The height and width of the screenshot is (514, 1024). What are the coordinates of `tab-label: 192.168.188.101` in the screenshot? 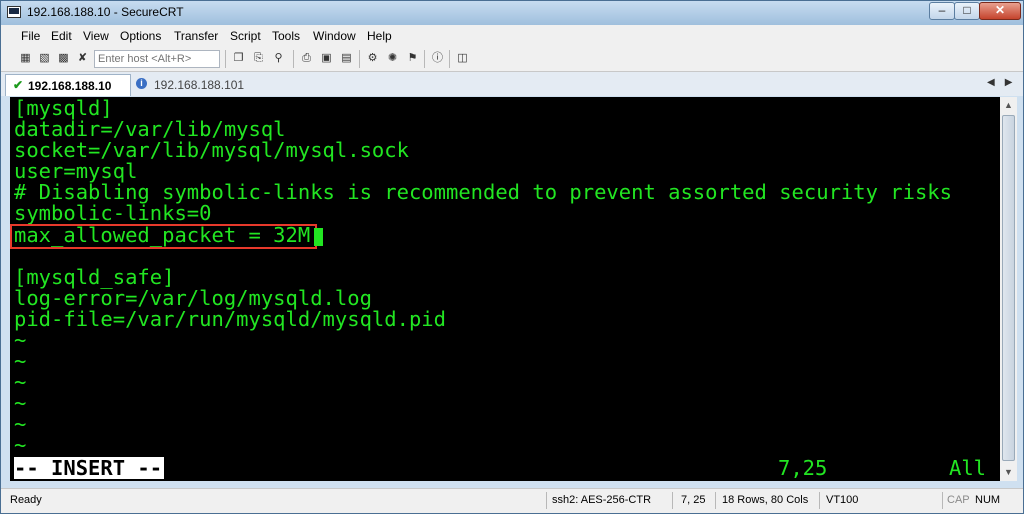 It's located at (199, 85).